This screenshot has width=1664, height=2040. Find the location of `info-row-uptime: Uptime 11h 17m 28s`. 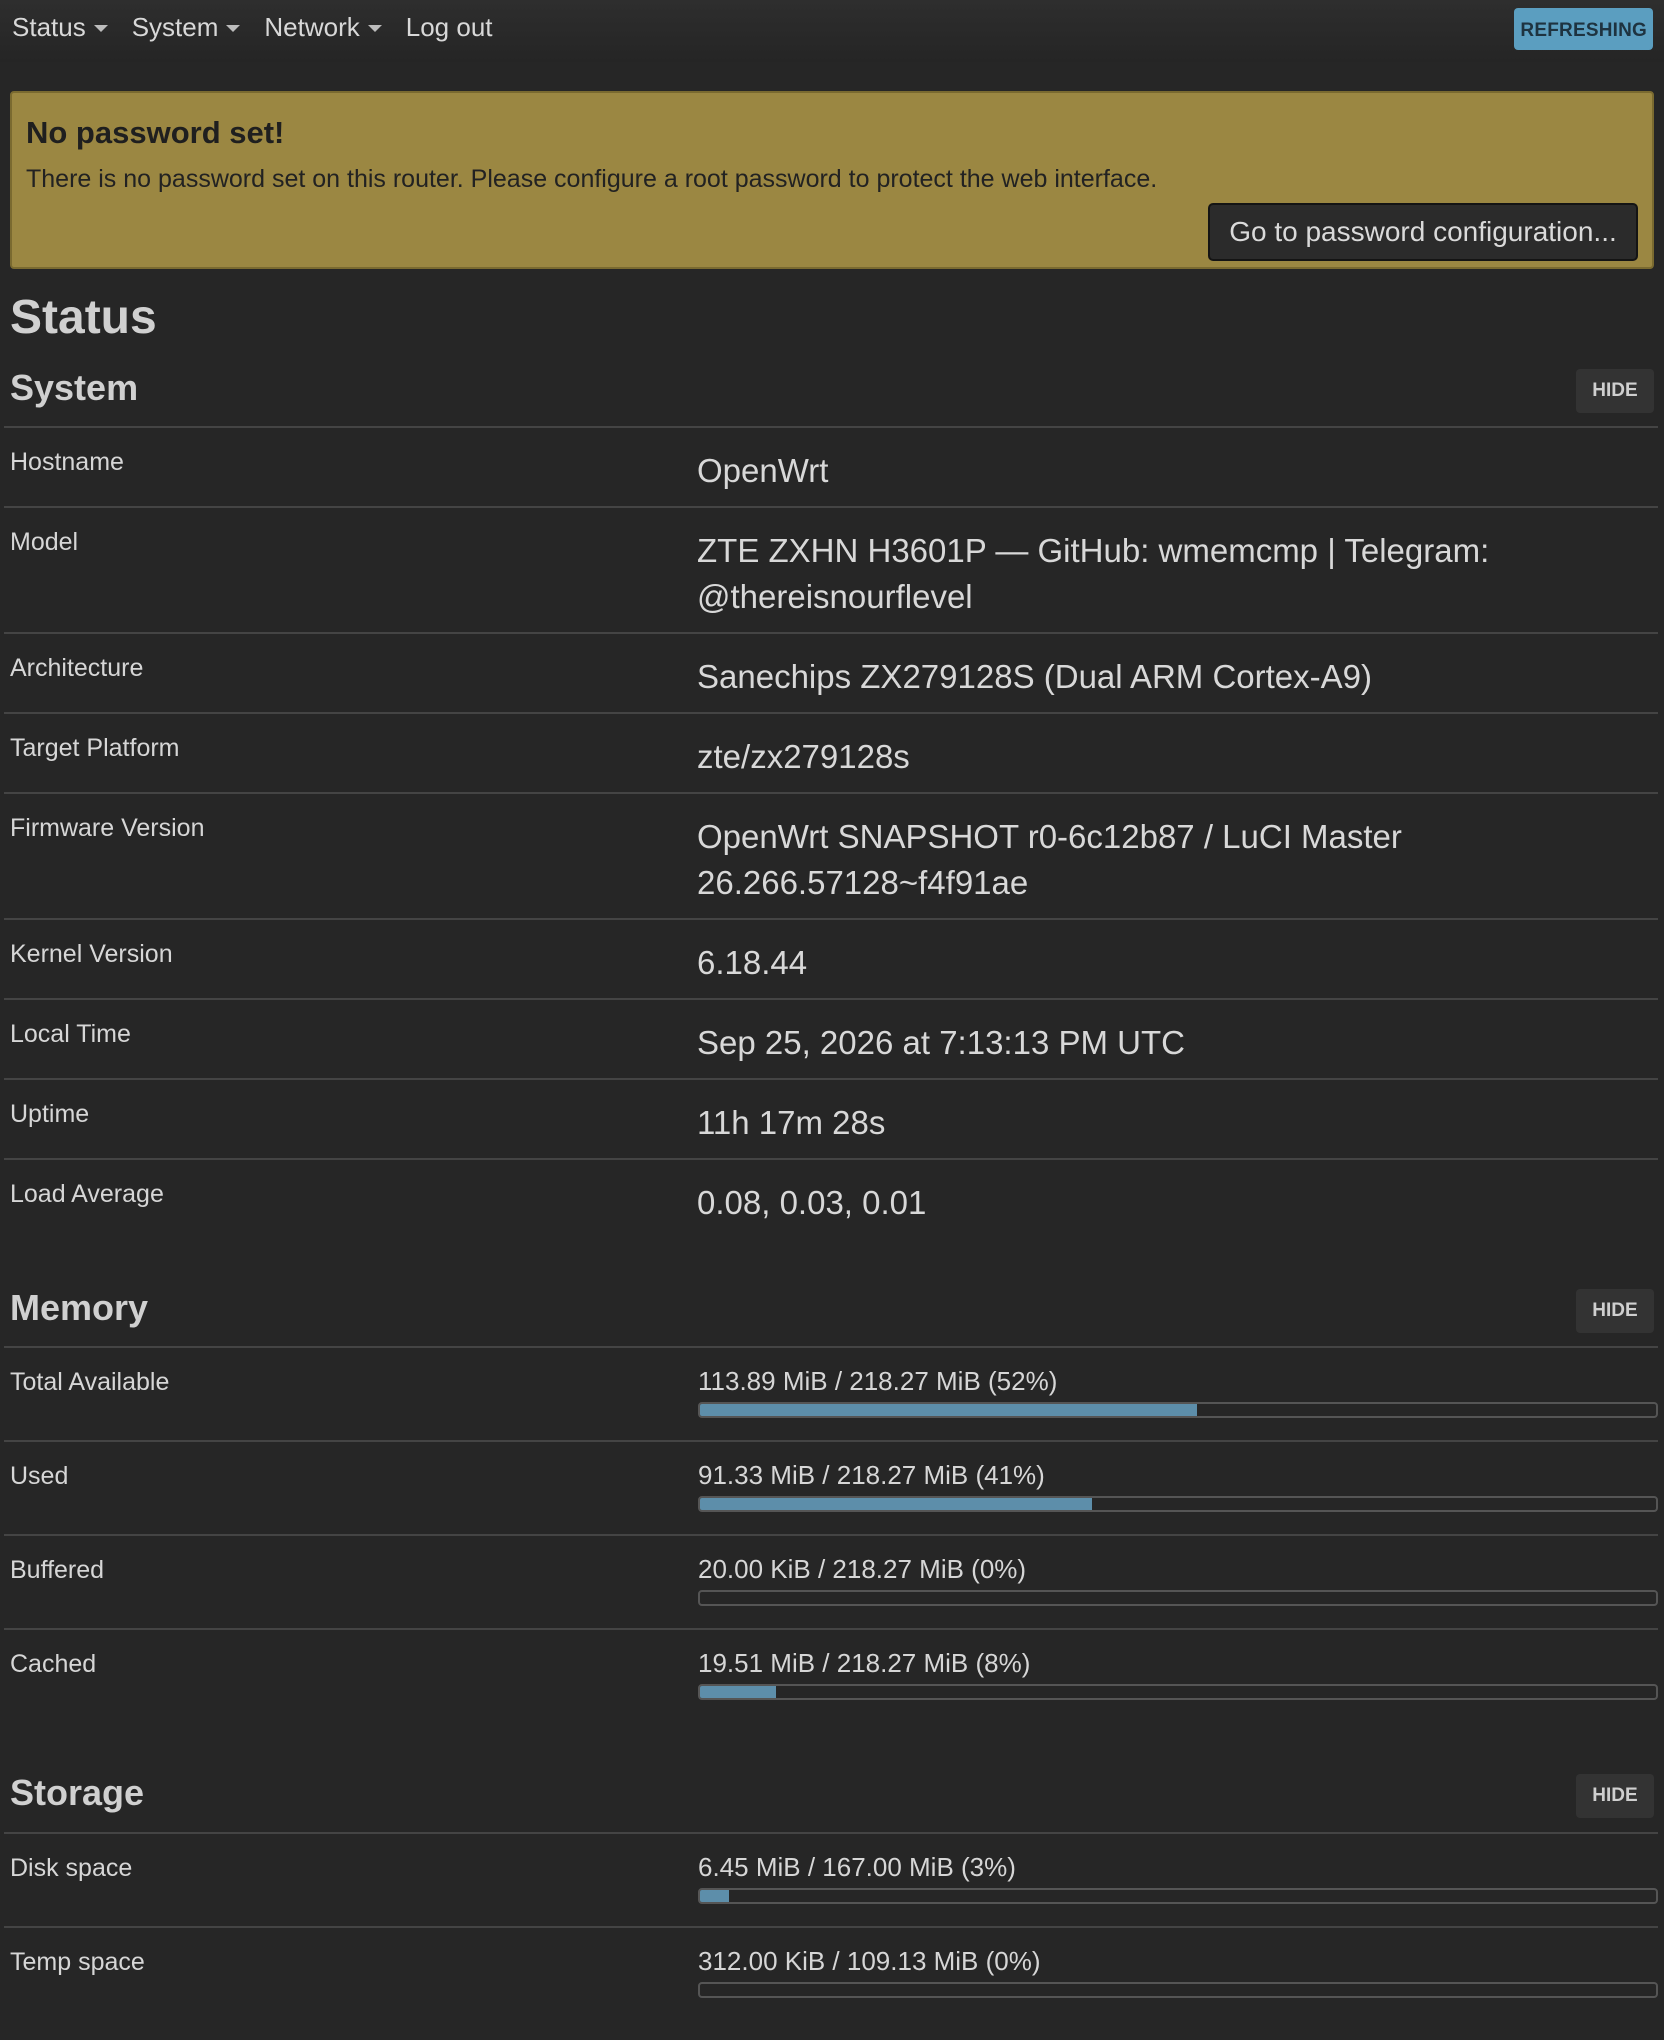

info-row-uptime: Uptime 11h 17m 28s is located at coordinates (831, 1118).